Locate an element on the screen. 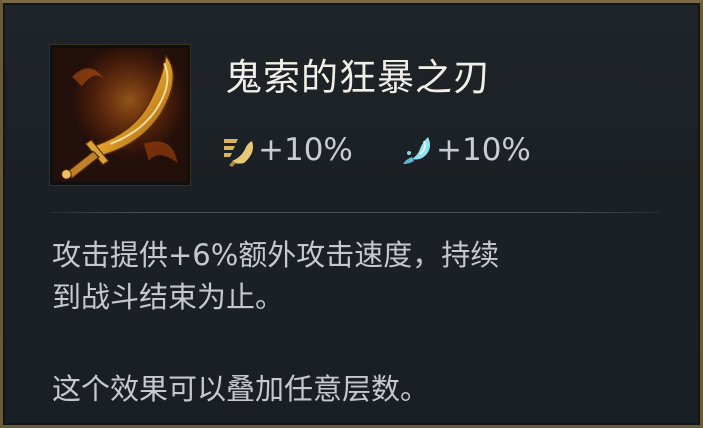  description-line-3: 这个效果可以叠加任意层数。 is located at coordinates (241, 389).